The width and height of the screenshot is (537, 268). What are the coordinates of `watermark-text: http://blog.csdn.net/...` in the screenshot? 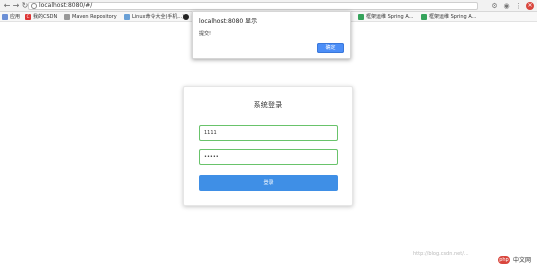 It's located at (441, 254).